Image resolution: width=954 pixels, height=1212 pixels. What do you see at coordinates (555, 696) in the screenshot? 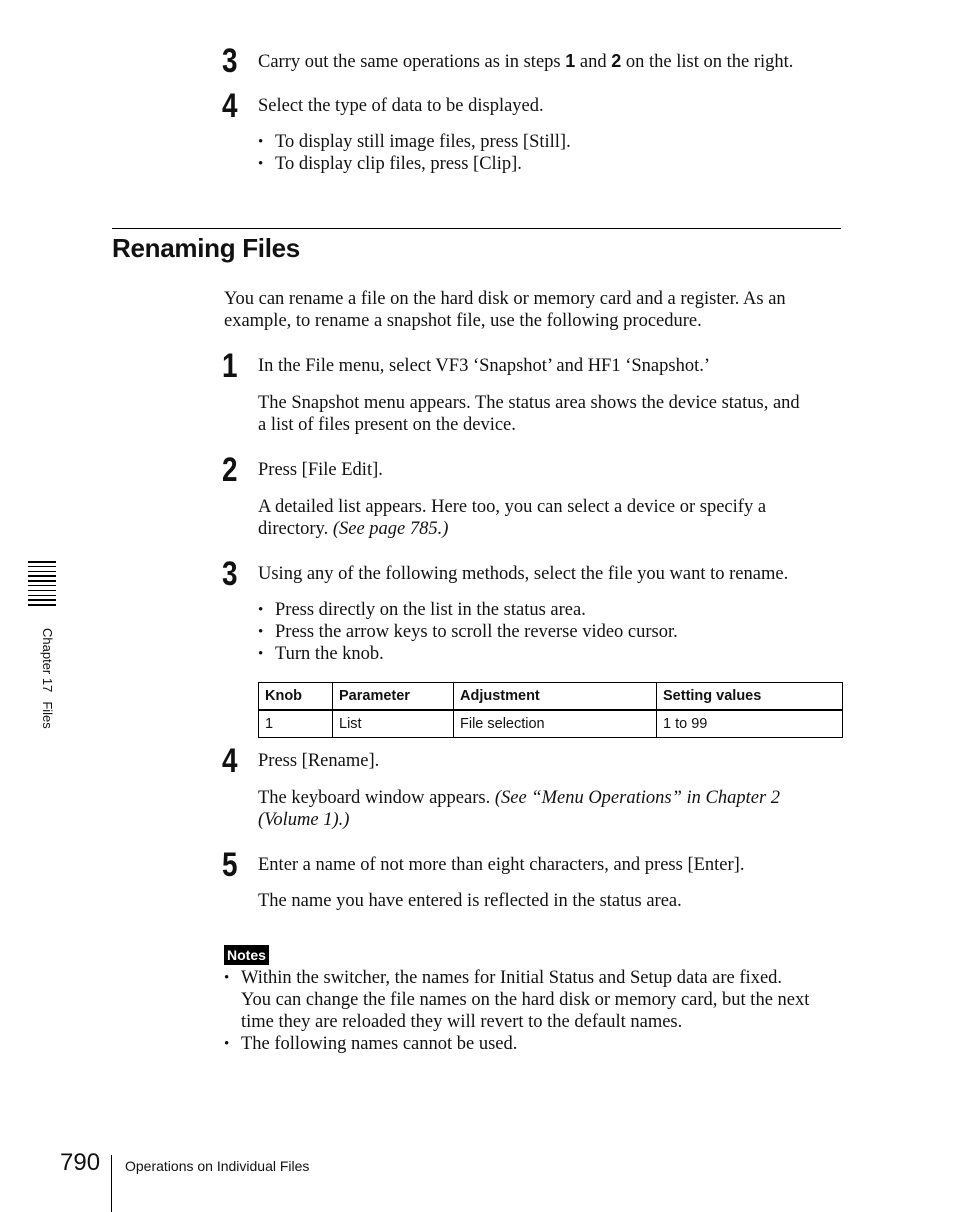
I see `header-adjustment: Adjustment` at bounding box center [555, 696].